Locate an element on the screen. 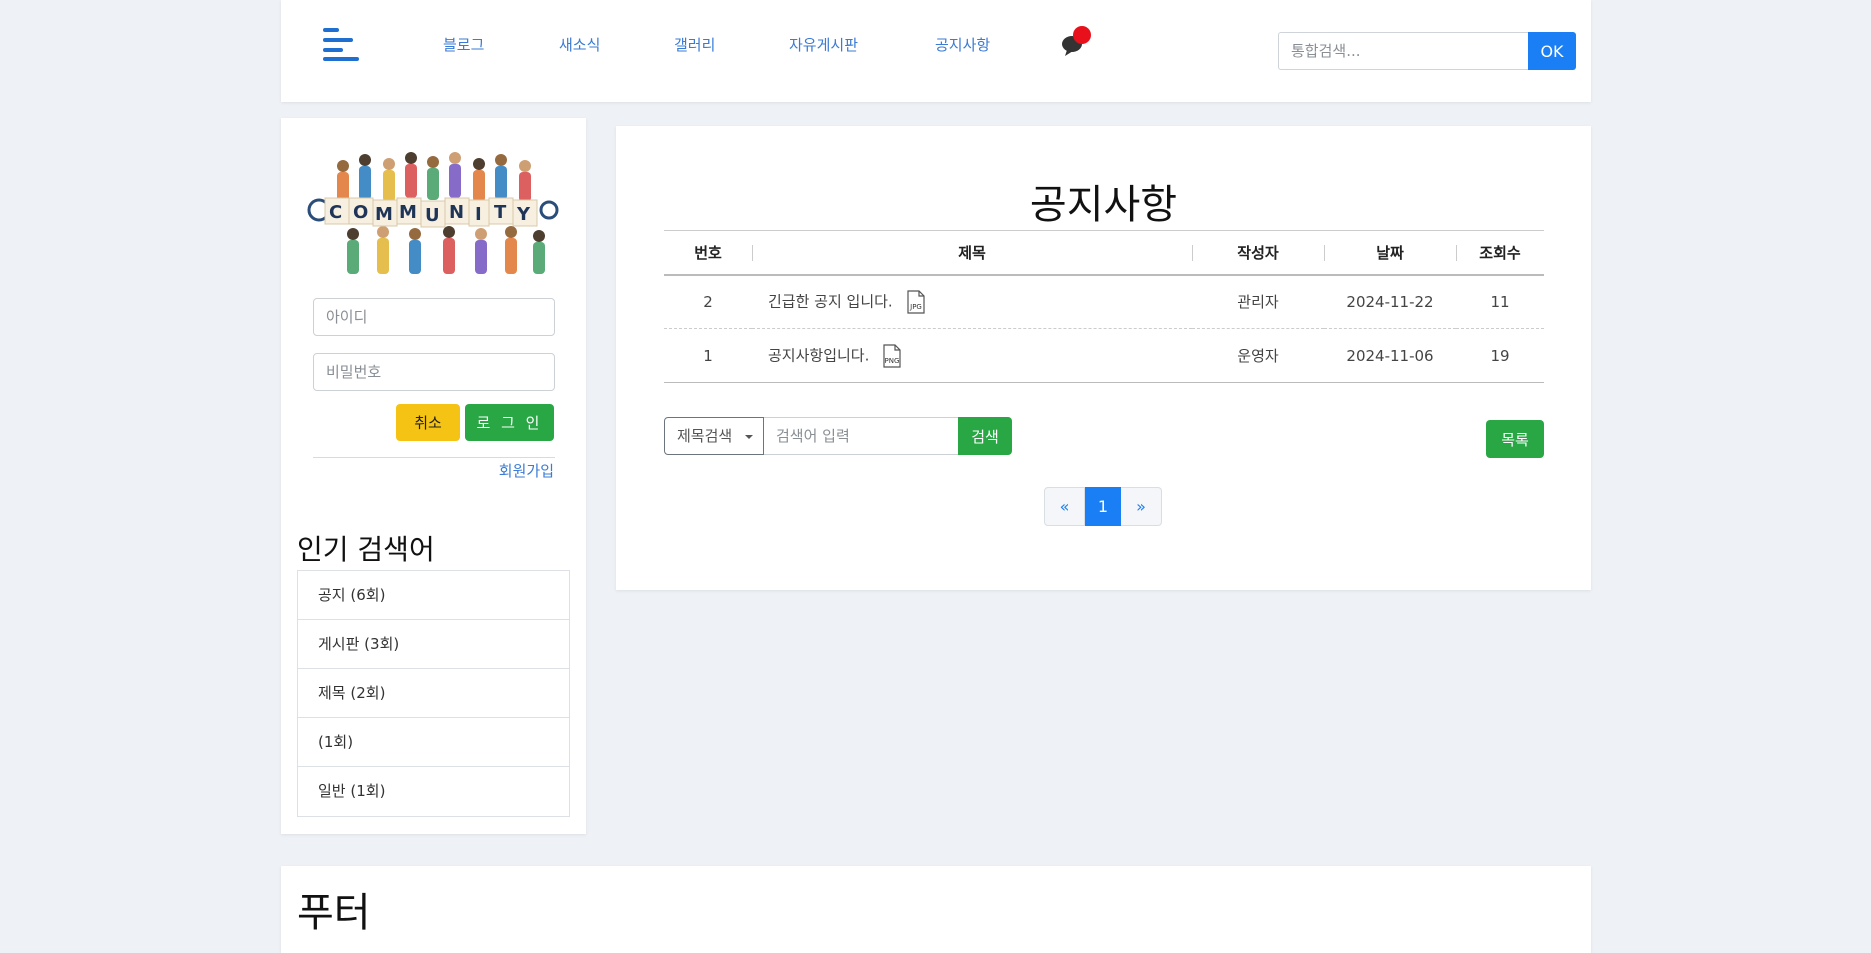 The image size is (1871, 953). chat-notification-icon is located at coordinates (1077, 41).